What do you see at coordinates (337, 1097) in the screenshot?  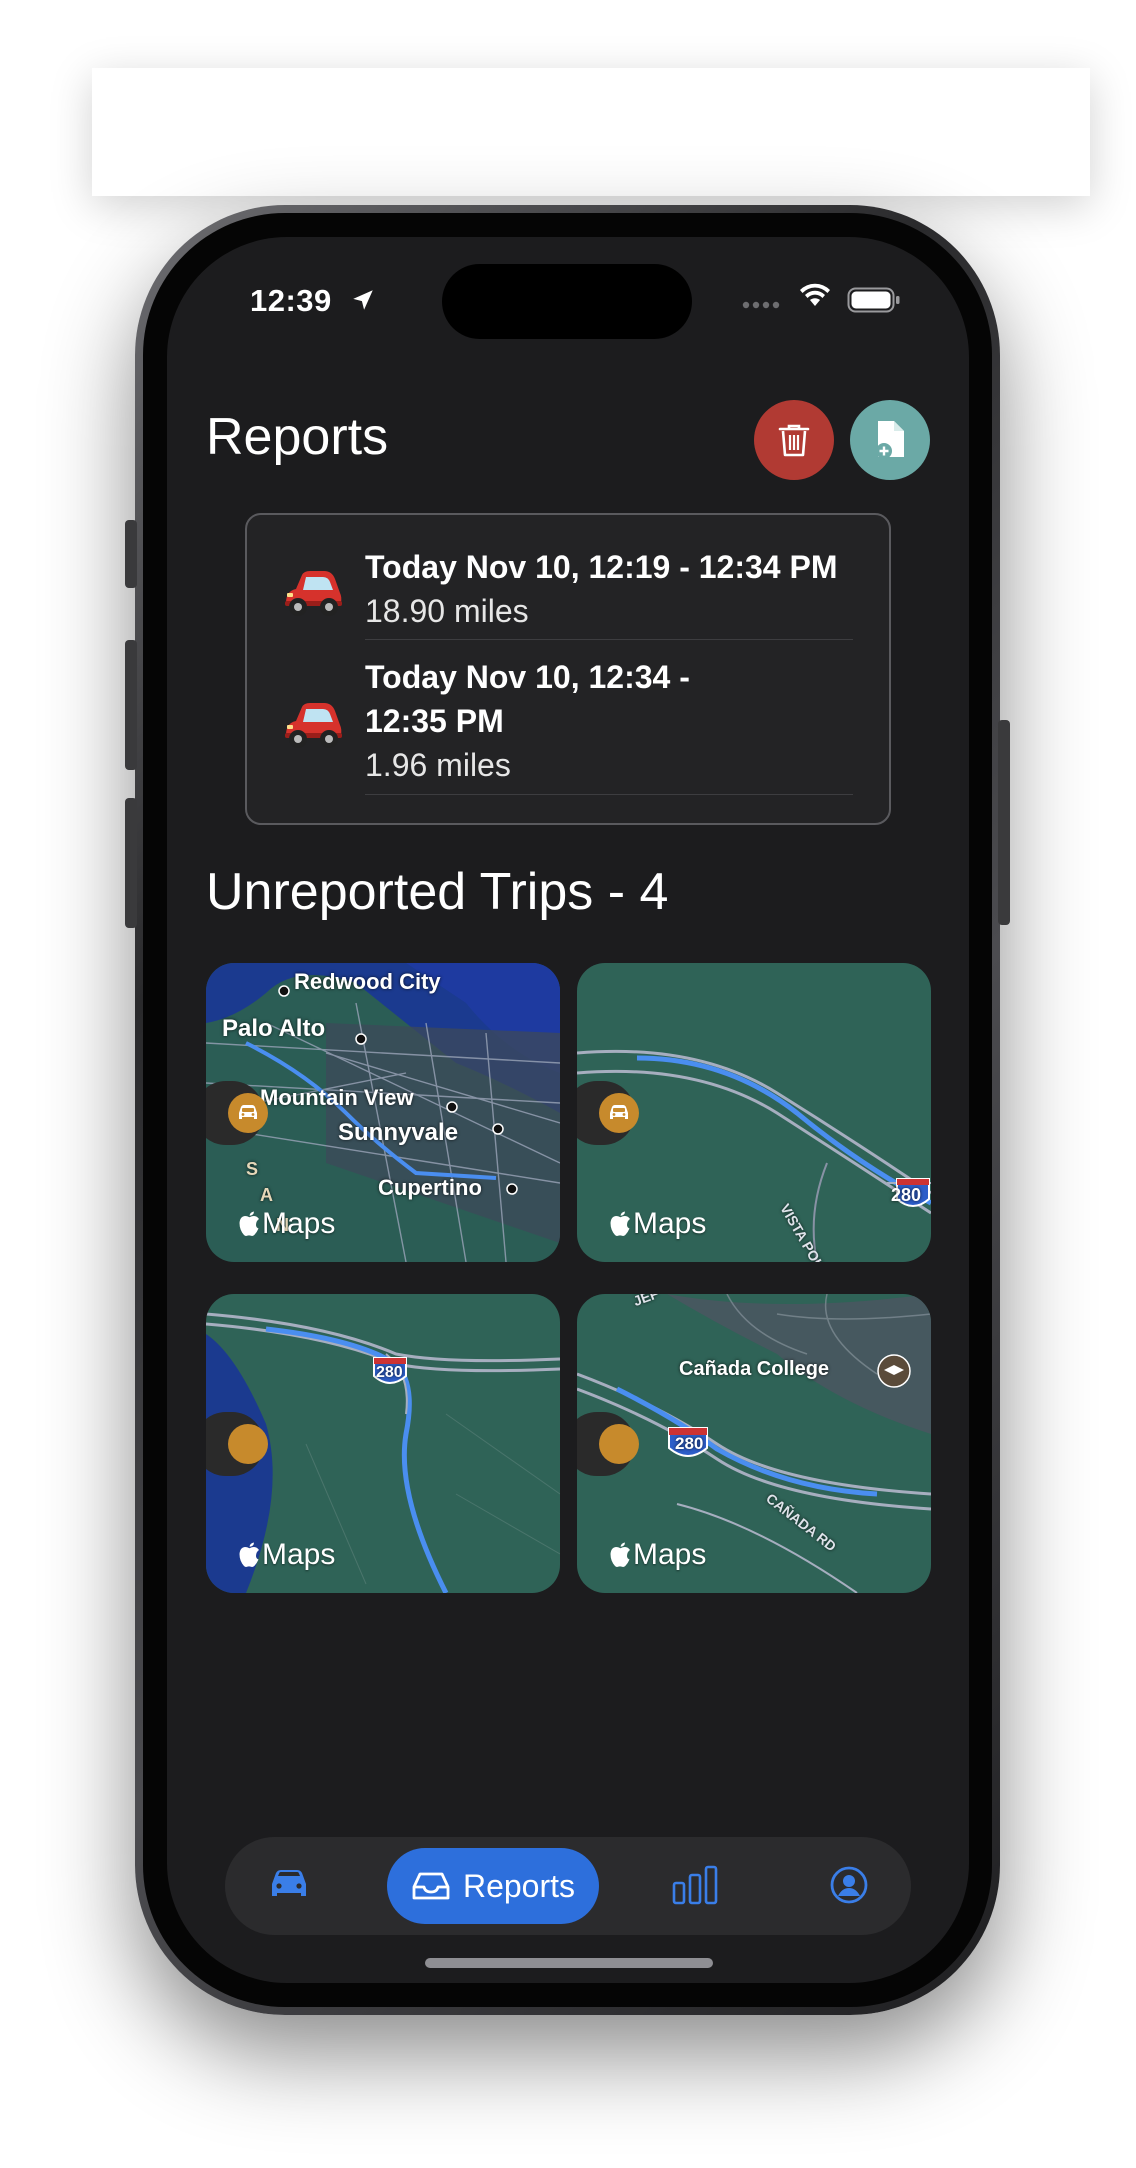 I see `map-label: Mountain View` at bounding box center [337, 1097].